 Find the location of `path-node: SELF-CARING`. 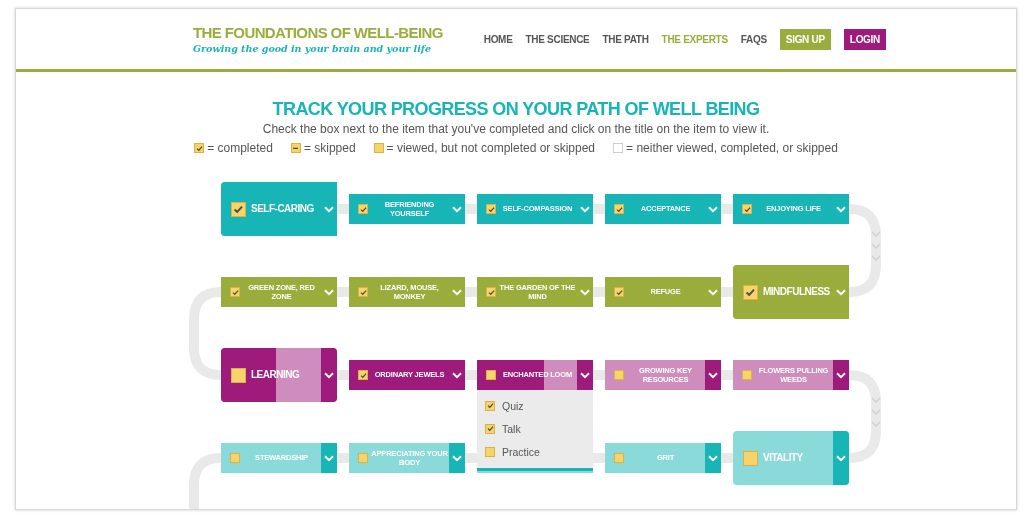

path-node: SELF-CARING is located at coordinates (279, 209).